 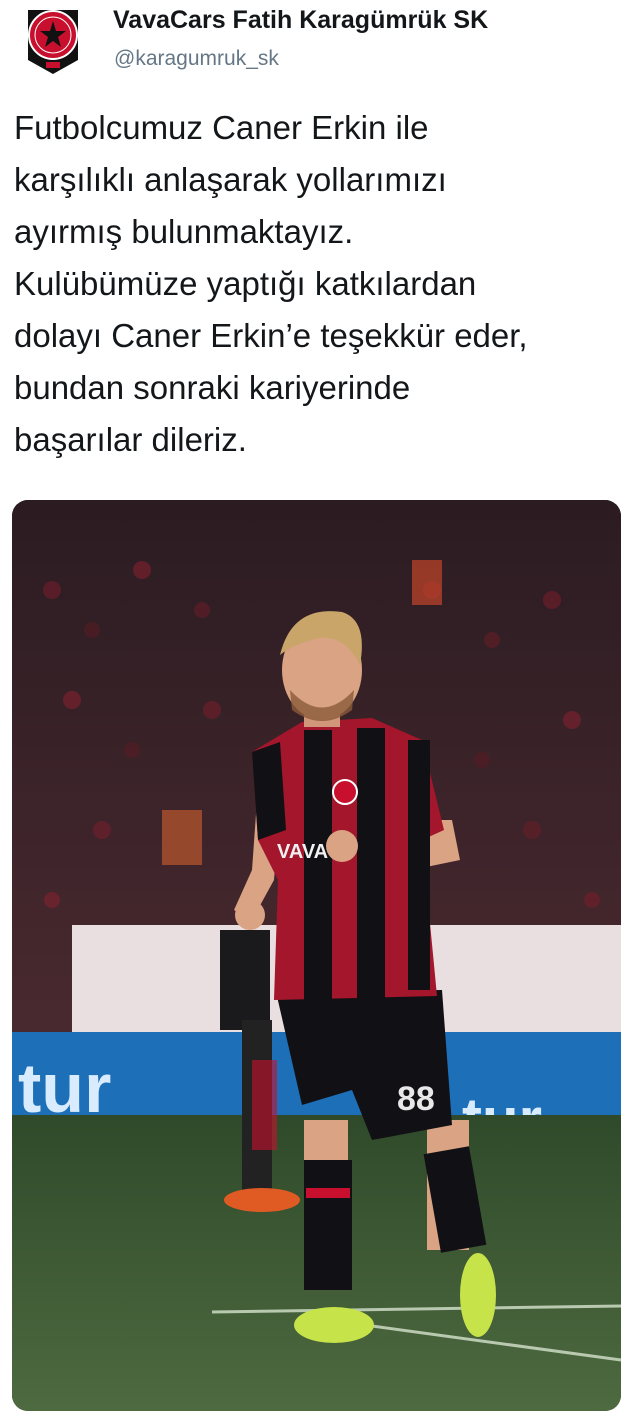 What do you see at coordinates (196, 59) in the screenshot?
I see `account-handle: @karagumruk_sk` at bounding box center [196, 59].